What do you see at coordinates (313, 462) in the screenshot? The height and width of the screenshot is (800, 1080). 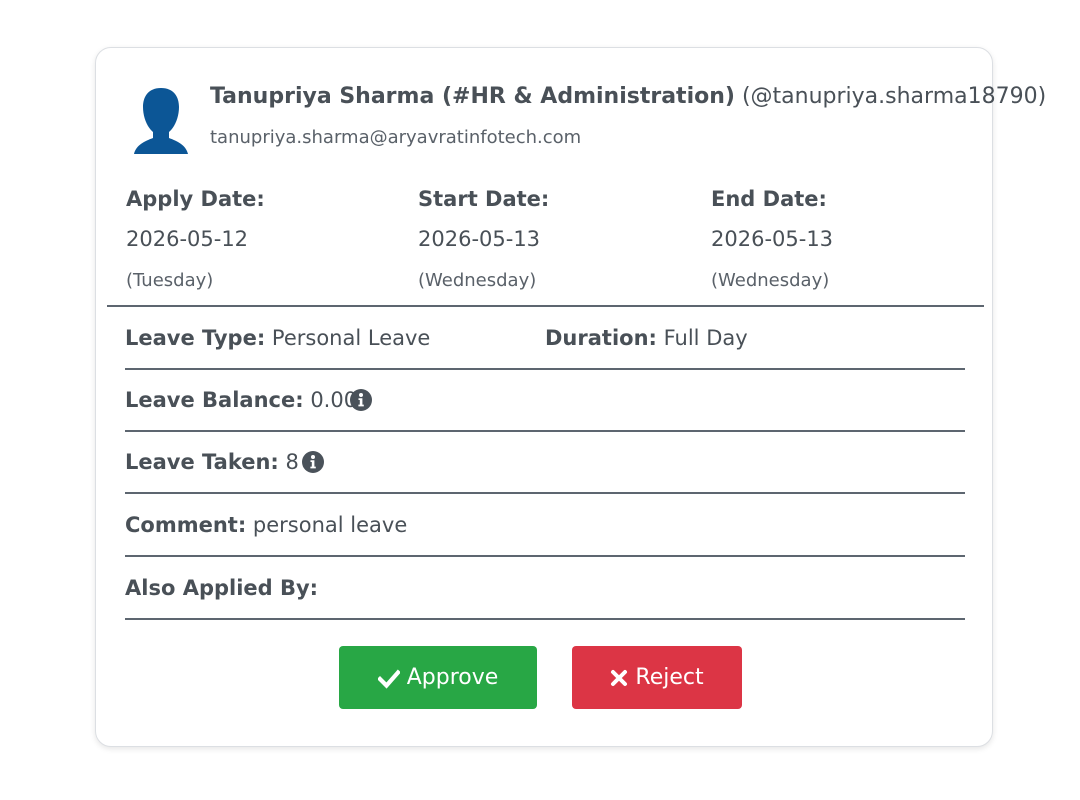 I see `leave-taken-info-icon` at bounding box center [313, 462].